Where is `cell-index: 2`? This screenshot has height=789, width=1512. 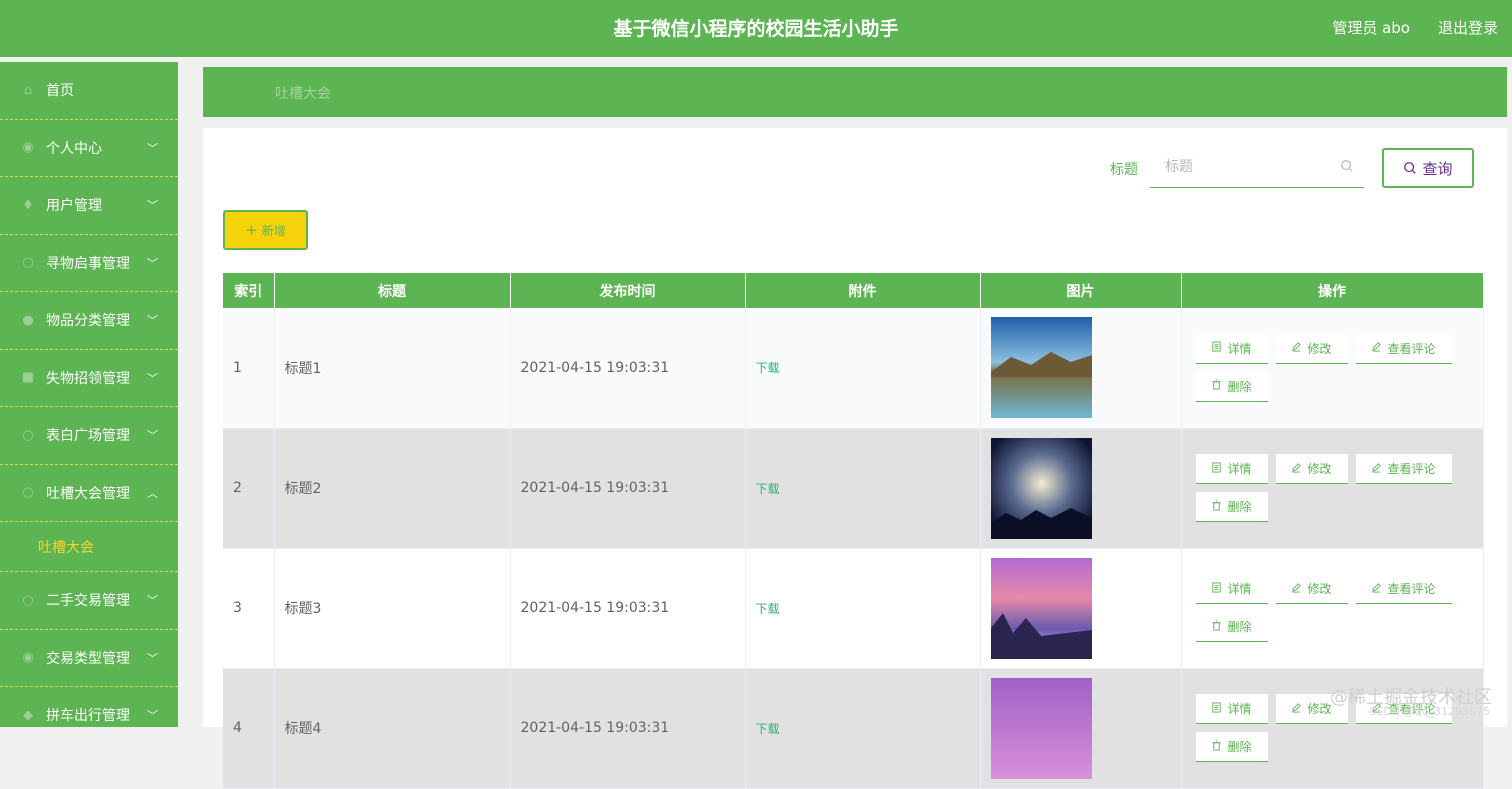
cell-index: 2 is located at coordinates (249, 488).